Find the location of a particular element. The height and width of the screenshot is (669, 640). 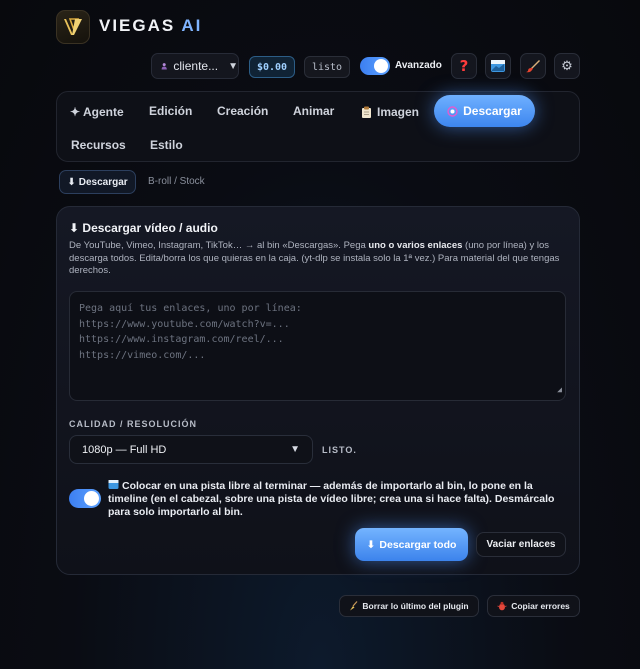

tab-edicion: Edición is located at coordinates (170, 111).